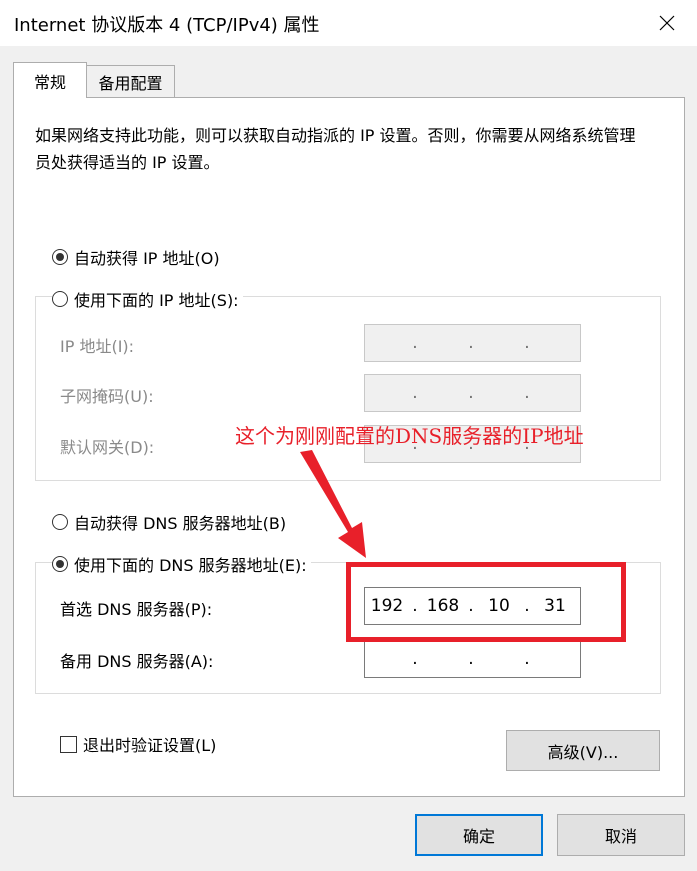 The width and height of the screenshot is (697, 871). Describe the element at coordinates (60, 299) in the screenshot. I see `radio-manual-ip-indicator` at that location.